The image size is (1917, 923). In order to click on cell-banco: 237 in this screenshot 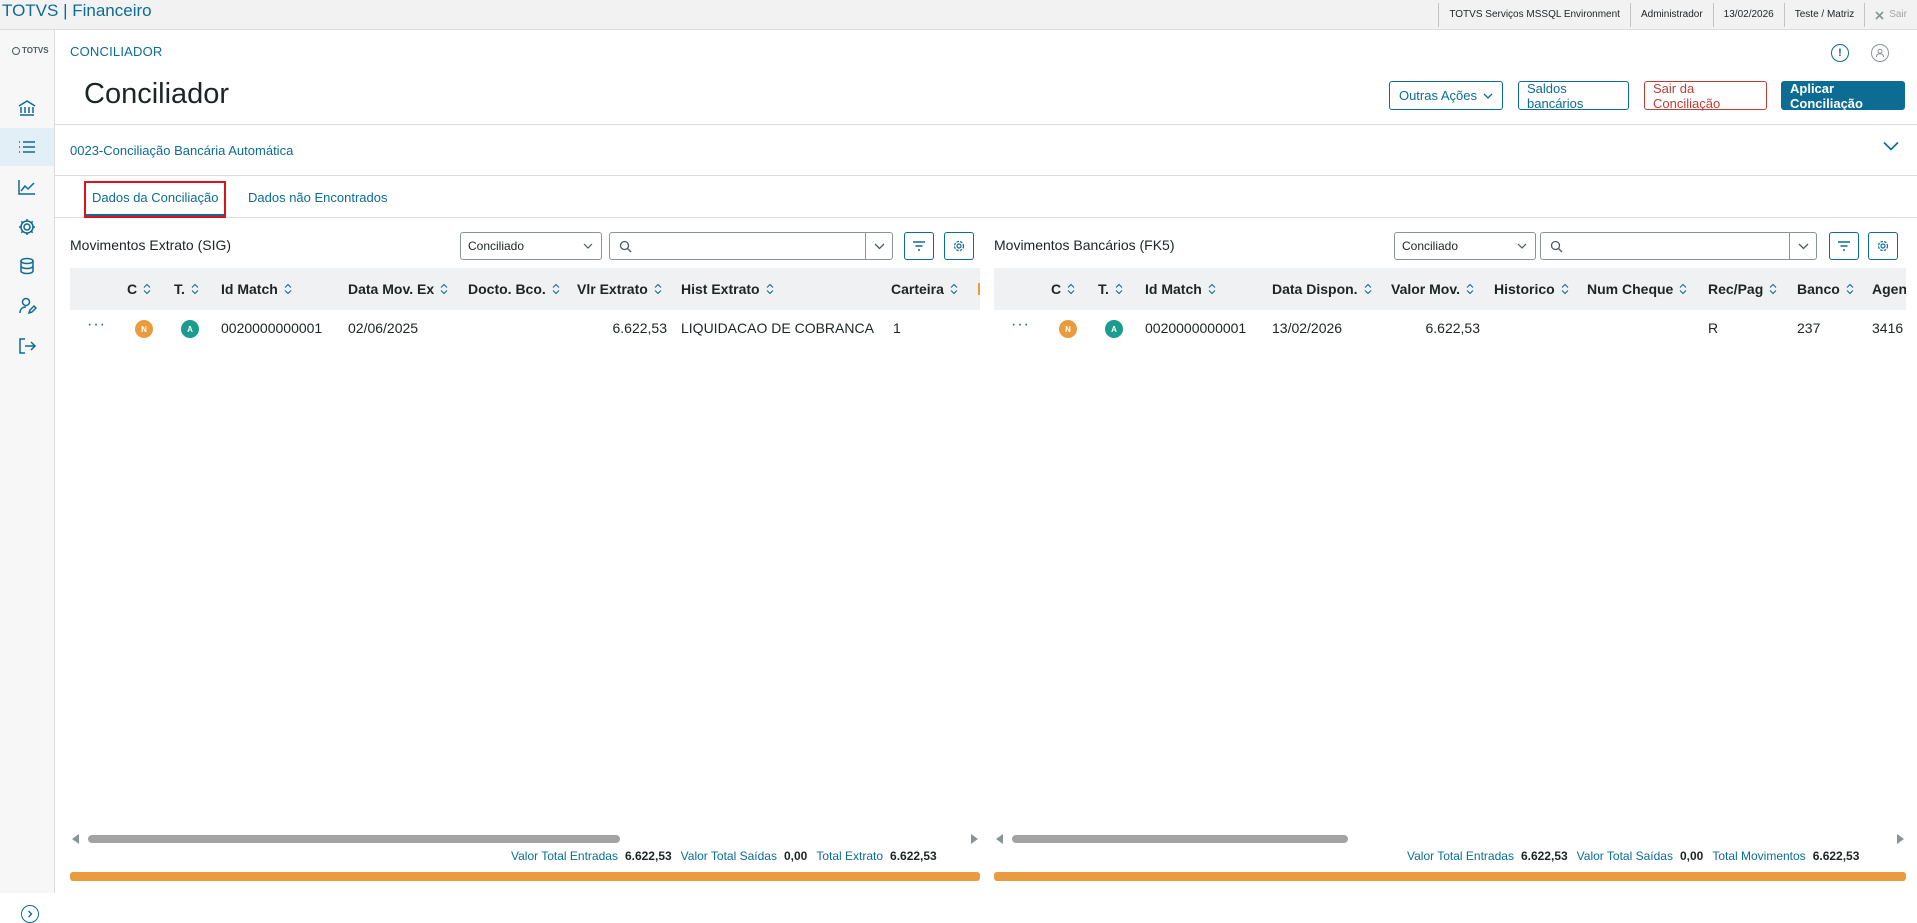, I will do `click(1809, 328)`.